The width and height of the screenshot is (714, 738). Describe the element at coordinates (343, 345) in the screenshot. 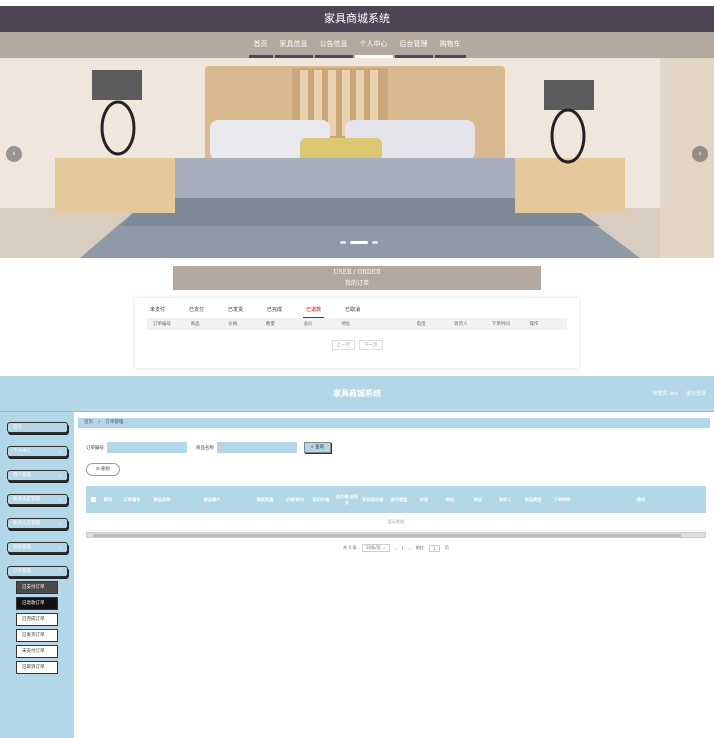

I see `prev-page-button: 上一页` at that location.